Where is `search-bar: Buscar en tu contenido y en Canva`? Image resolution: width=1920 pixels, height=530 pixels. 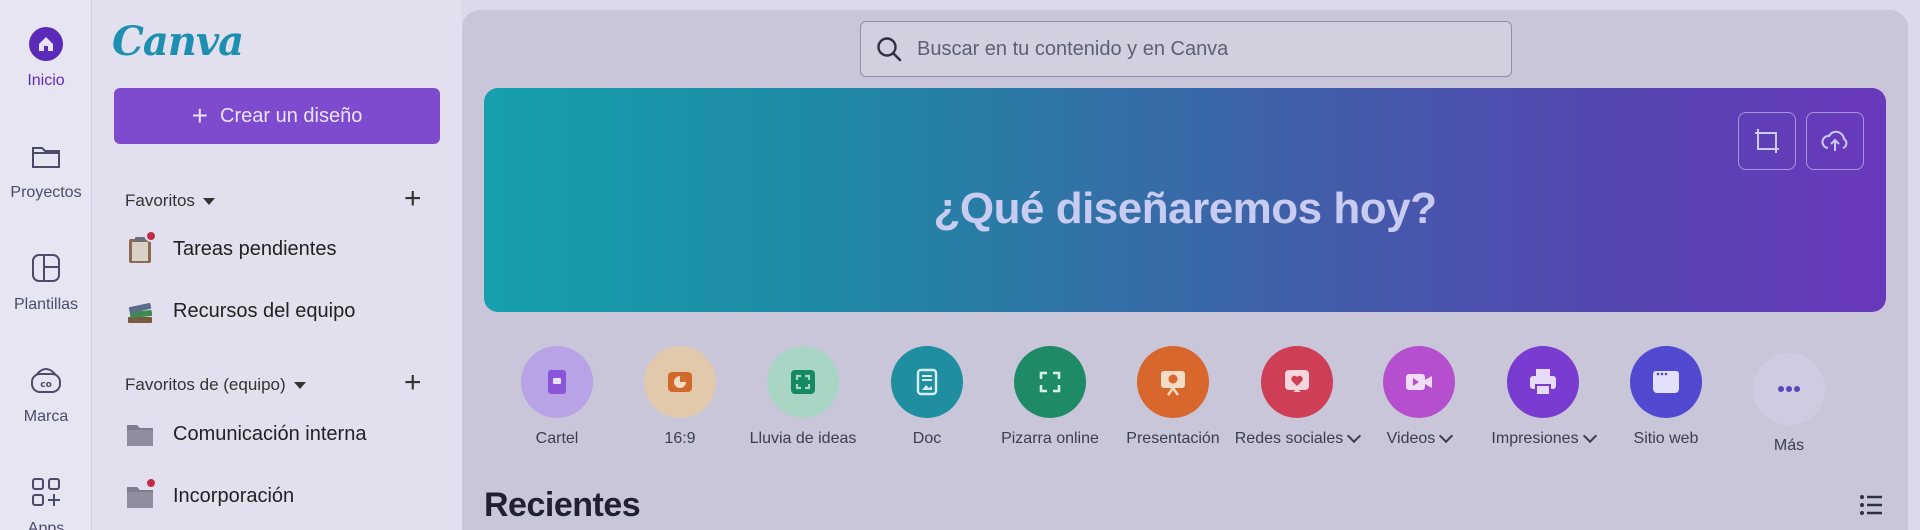 search-bar: Buscar en tu contenido y en Canva is located at coordinates (1186, 49).